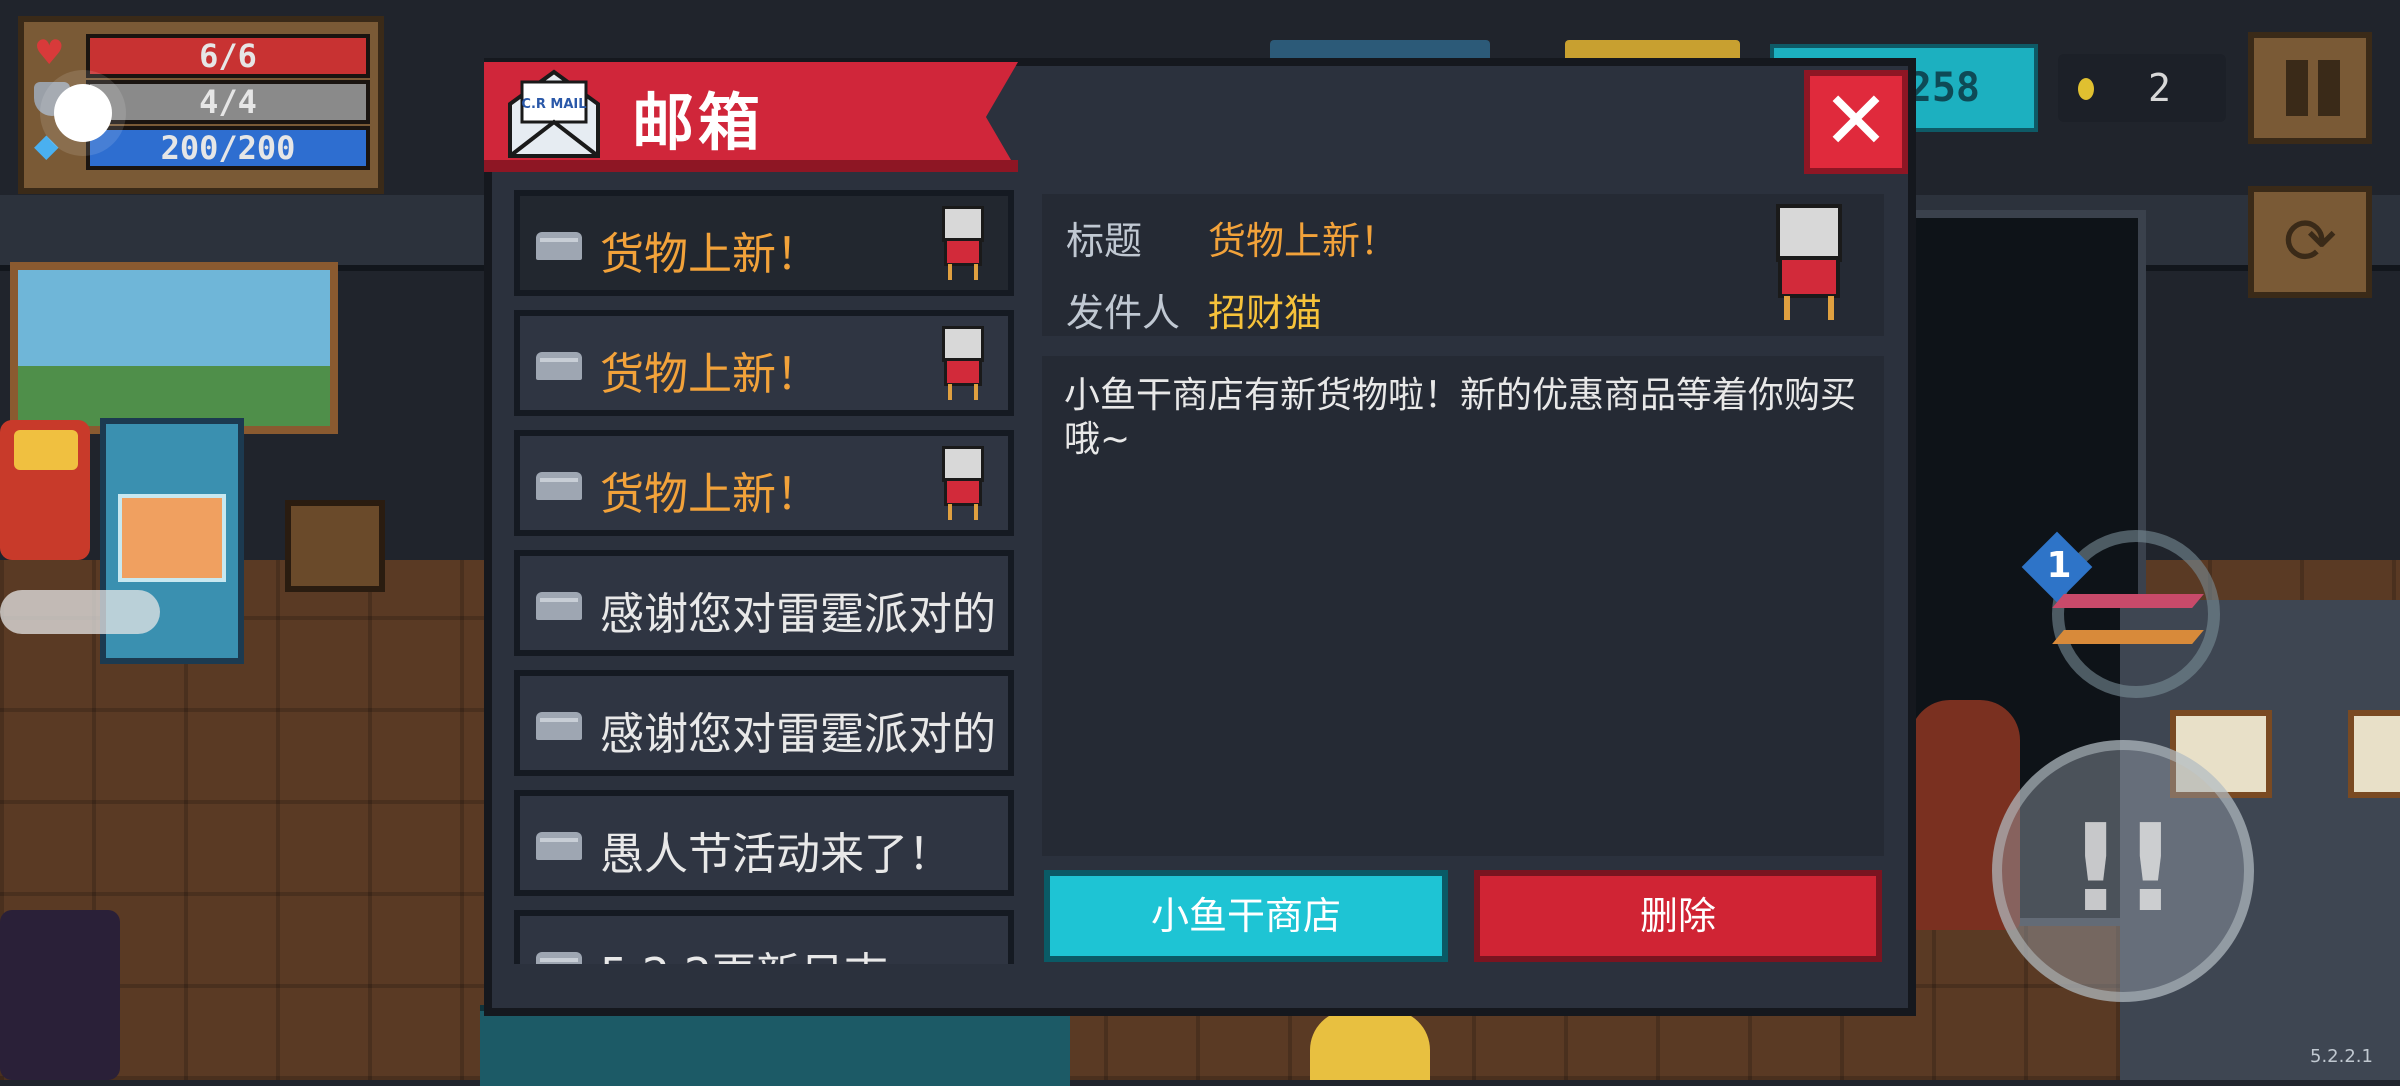 Image resolution: width=2400 pixels, height=1086 pixels. Describe the element at coordinates (49, 53) in the screenshot. I see `heart-icon: ♥` at that location.